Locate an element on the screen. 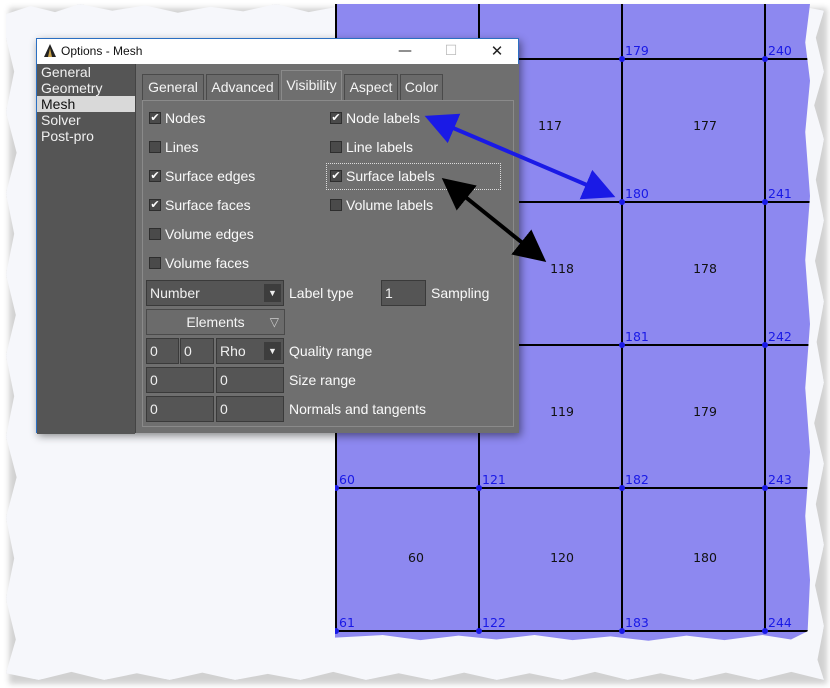 This screenshot has width=830, height=688. sampling-label: Sampling is located at coordinates (460, 293).